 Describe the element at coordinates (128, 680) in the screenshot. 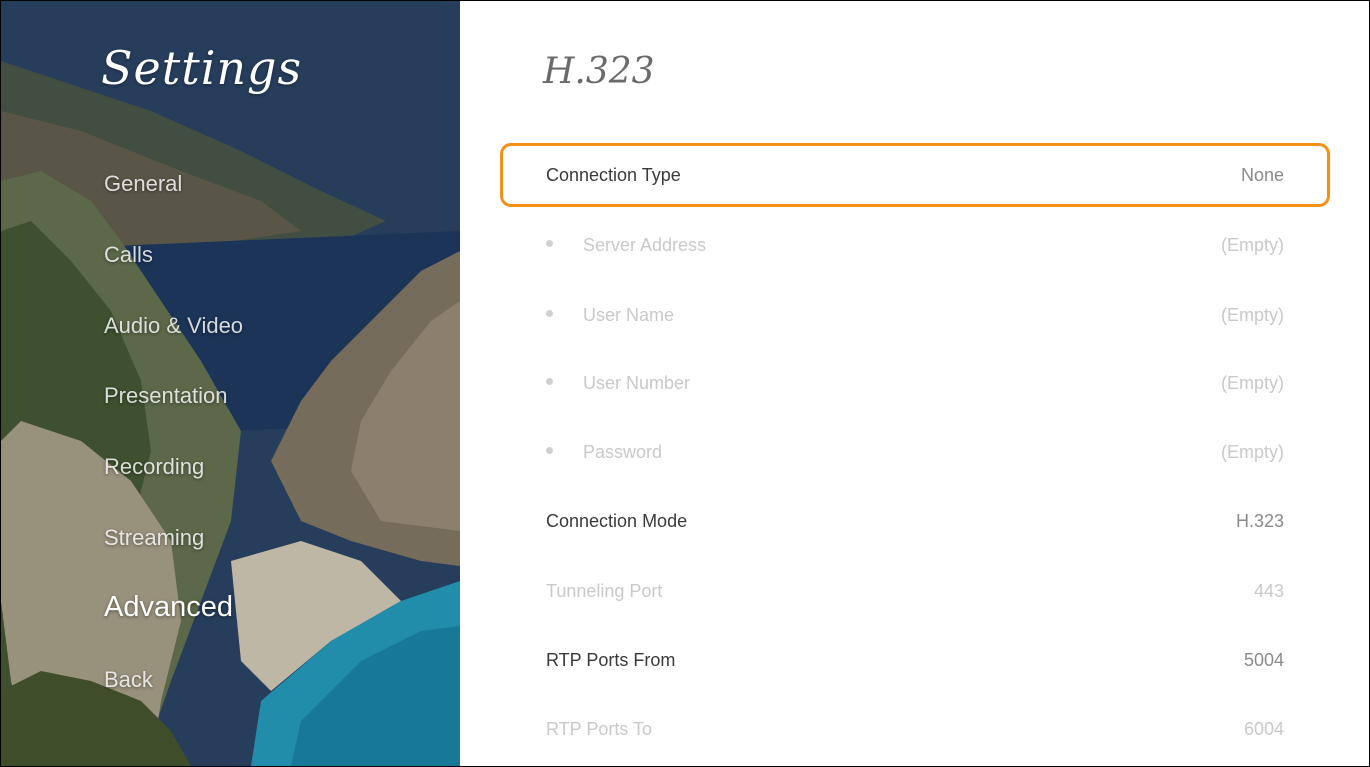

I see `sidebar-item-back: Back` at that location.